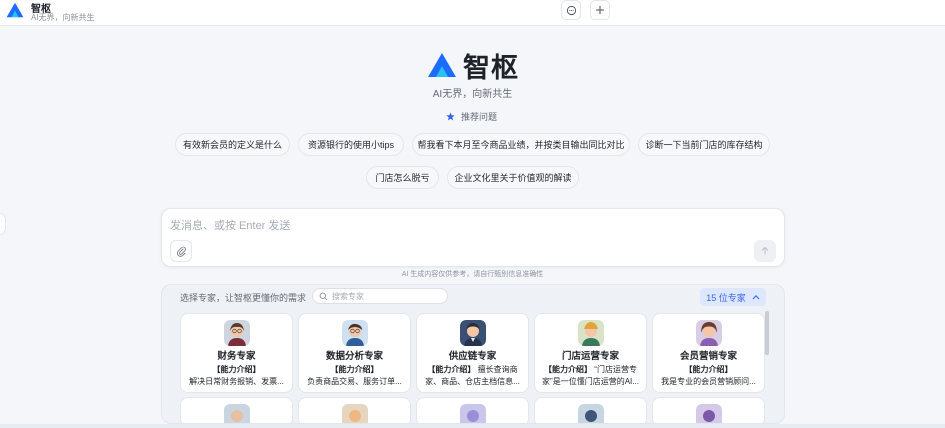 The height and width of the screenshot is (428, 945). Describe the element at coordinates (323, 296) in the screenshot. I see `search-icon` at that location.